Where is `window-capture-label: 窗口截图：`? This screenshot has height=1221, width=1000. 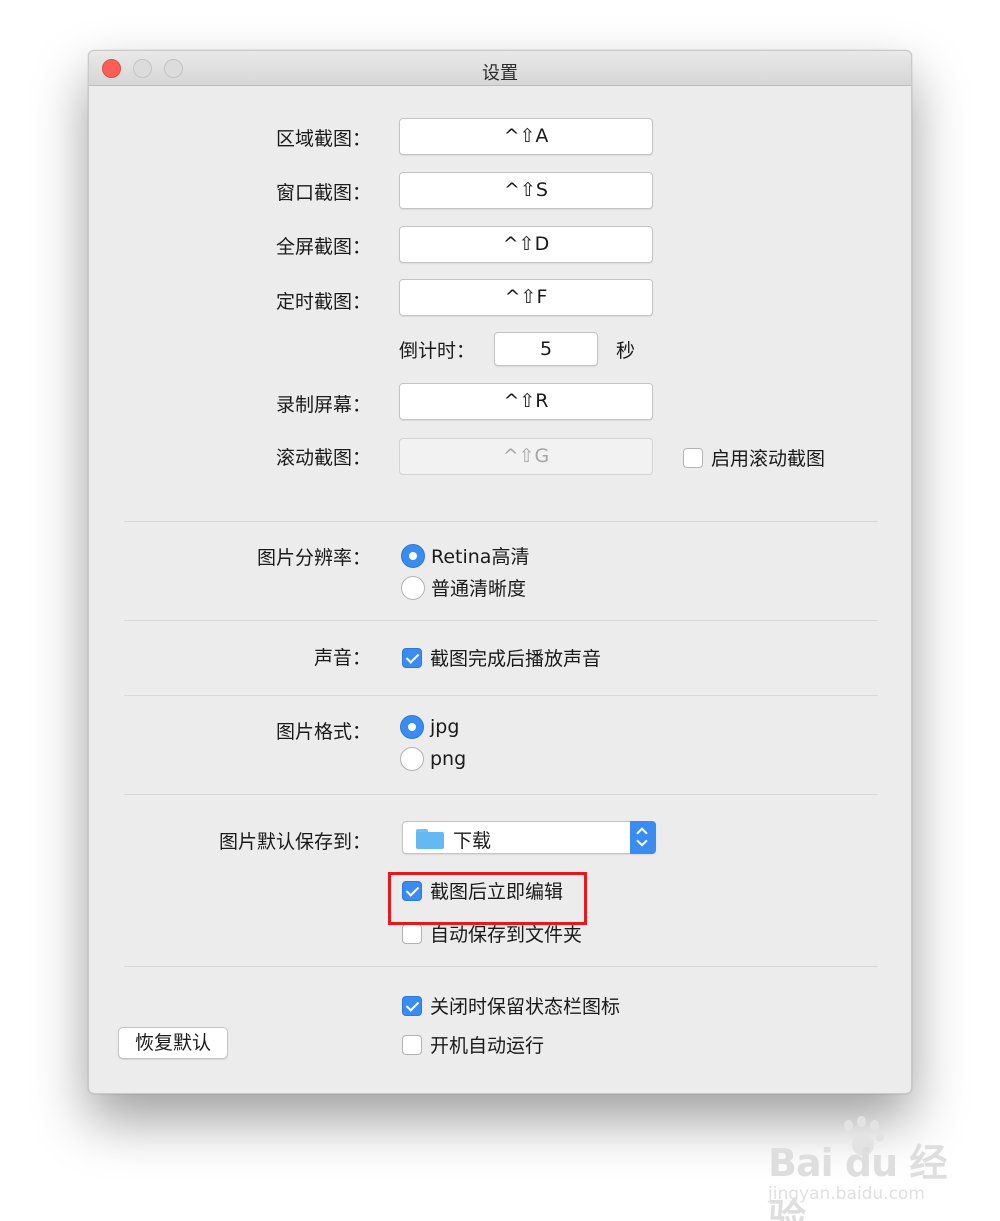
window-capture-label: 窗口截图： is located at coordinates (323, 193).